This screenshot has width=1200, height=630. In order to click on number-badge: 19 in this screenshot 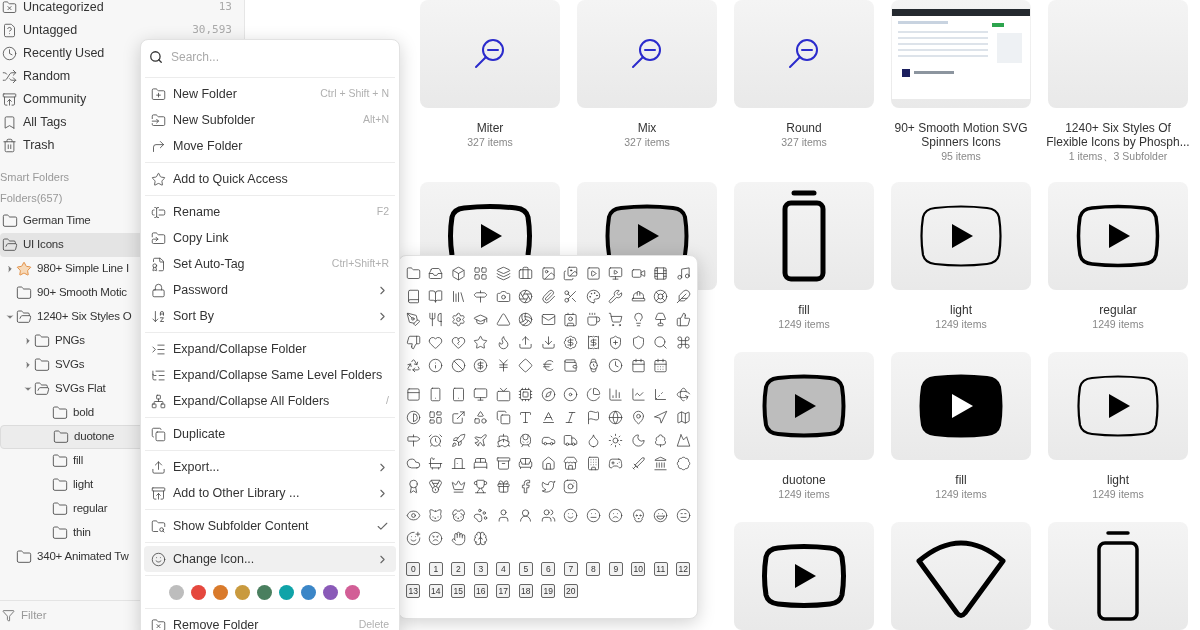, I will do `click(548, 591)`.